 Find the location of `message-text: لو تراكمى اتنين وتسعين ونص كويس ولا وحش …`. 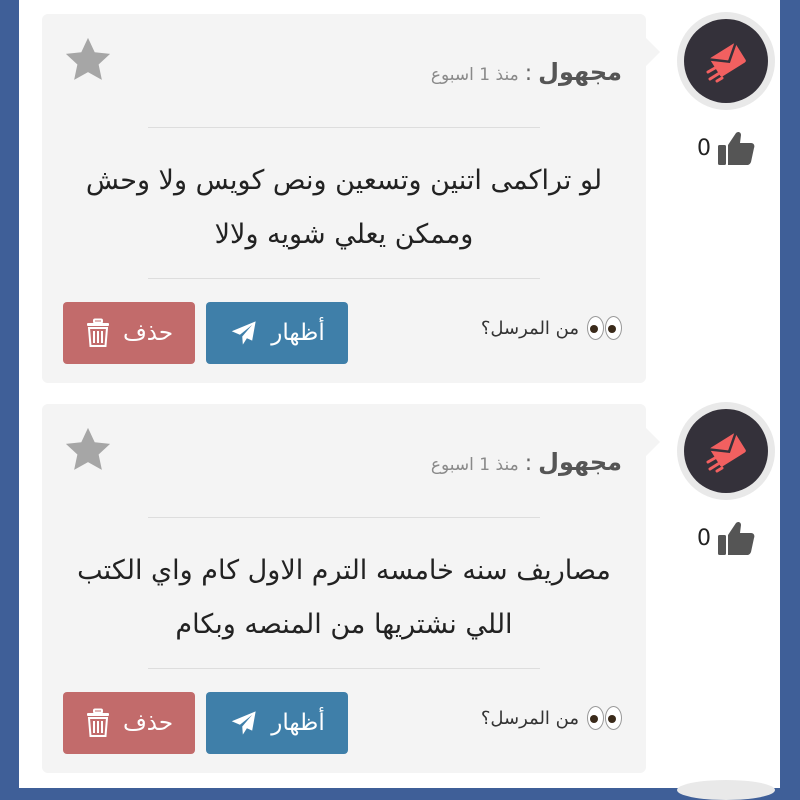

message-text: لو تراكمى اتنين وتسعين ونص كويس ولا وحش … is located at coordinates (344, 207).